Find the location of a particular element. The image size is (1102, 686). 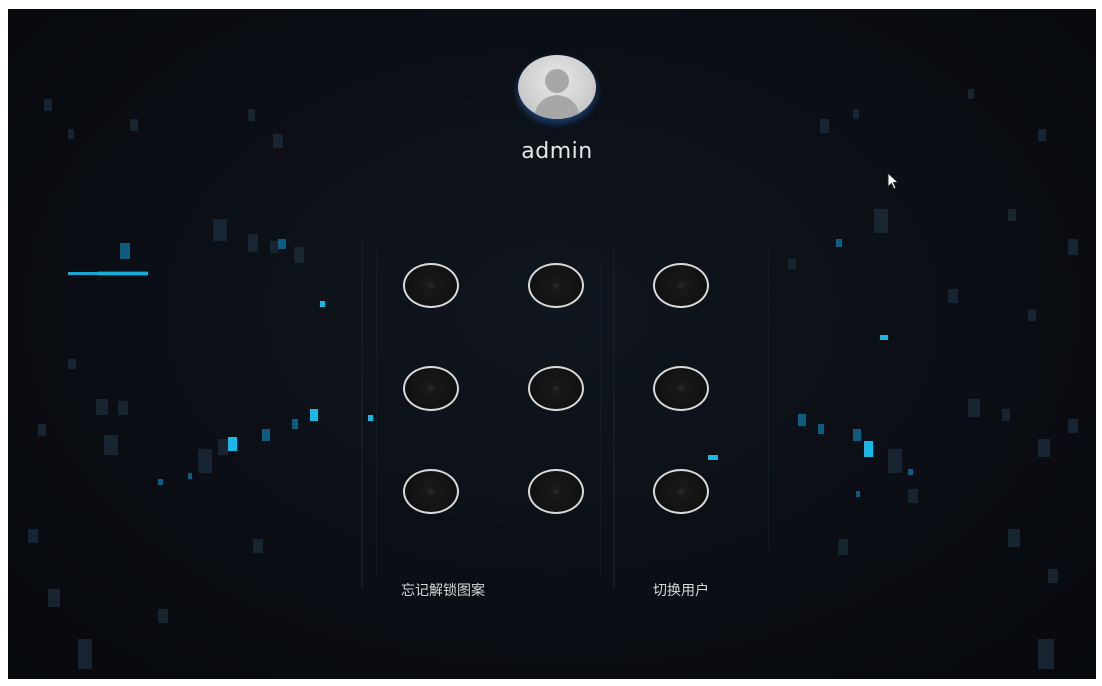

forgot-pattern-link: 忘记解锁图案 is located at coordinates (443, 590).